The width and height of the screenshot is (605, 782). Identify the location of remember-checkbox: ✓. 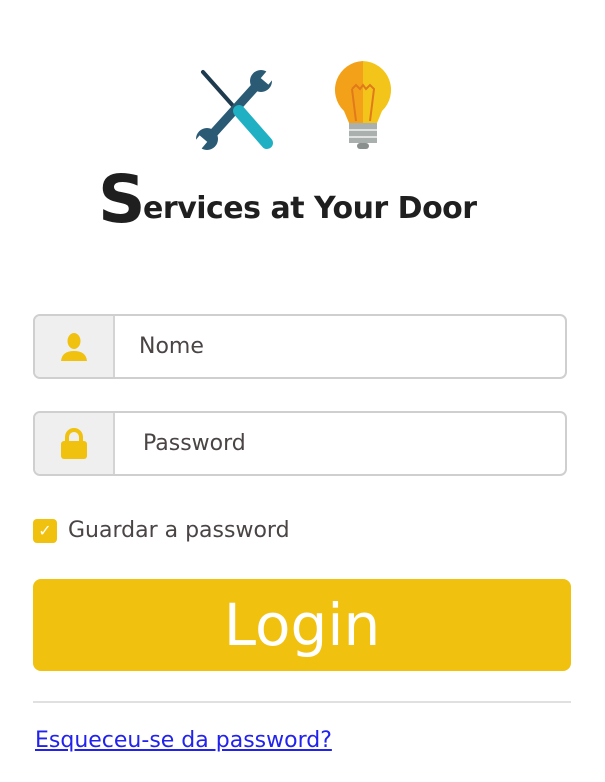
(45, 530).